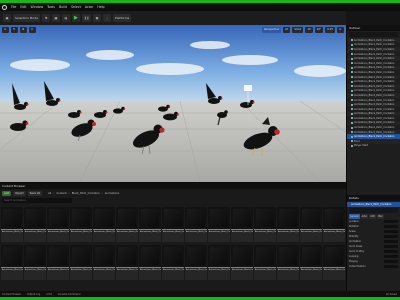 Image resolution: width=400 pixels, height=300 pixels. I want to click on details-selected-actor: Animations_Black_Palm_Cockatoo, so click(373, 204).